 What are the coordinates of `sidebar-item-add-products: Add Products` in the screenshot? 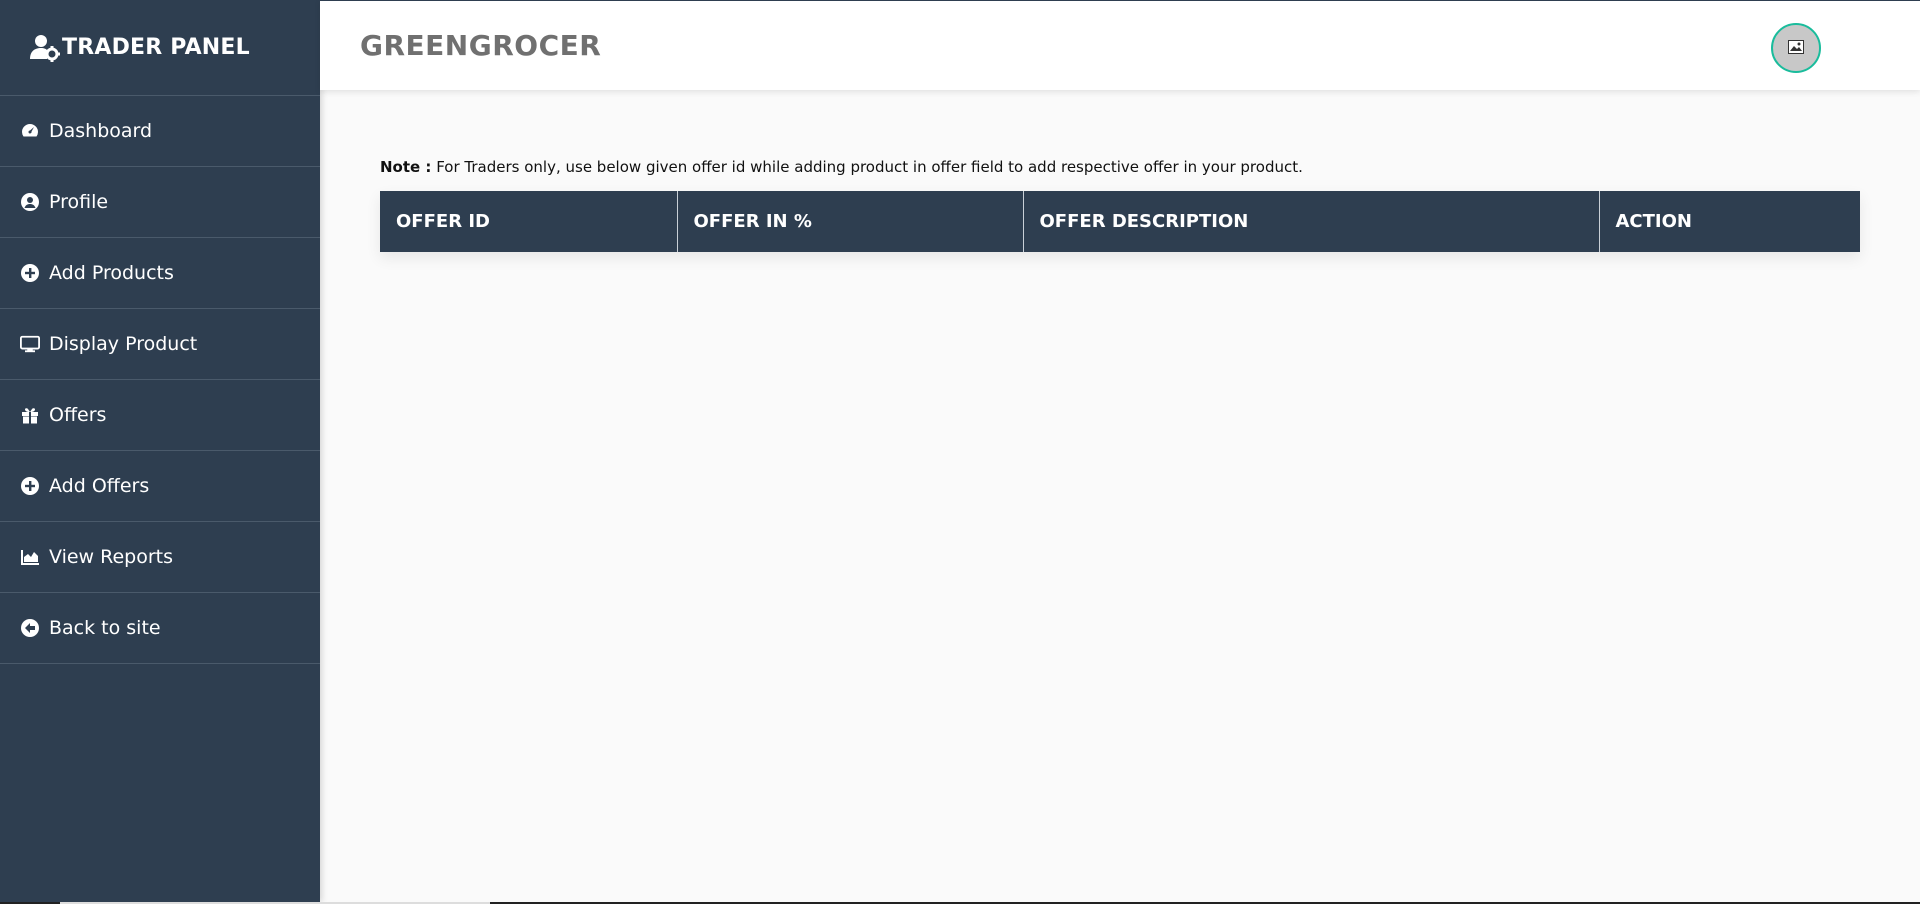 It's located at (160, 273).